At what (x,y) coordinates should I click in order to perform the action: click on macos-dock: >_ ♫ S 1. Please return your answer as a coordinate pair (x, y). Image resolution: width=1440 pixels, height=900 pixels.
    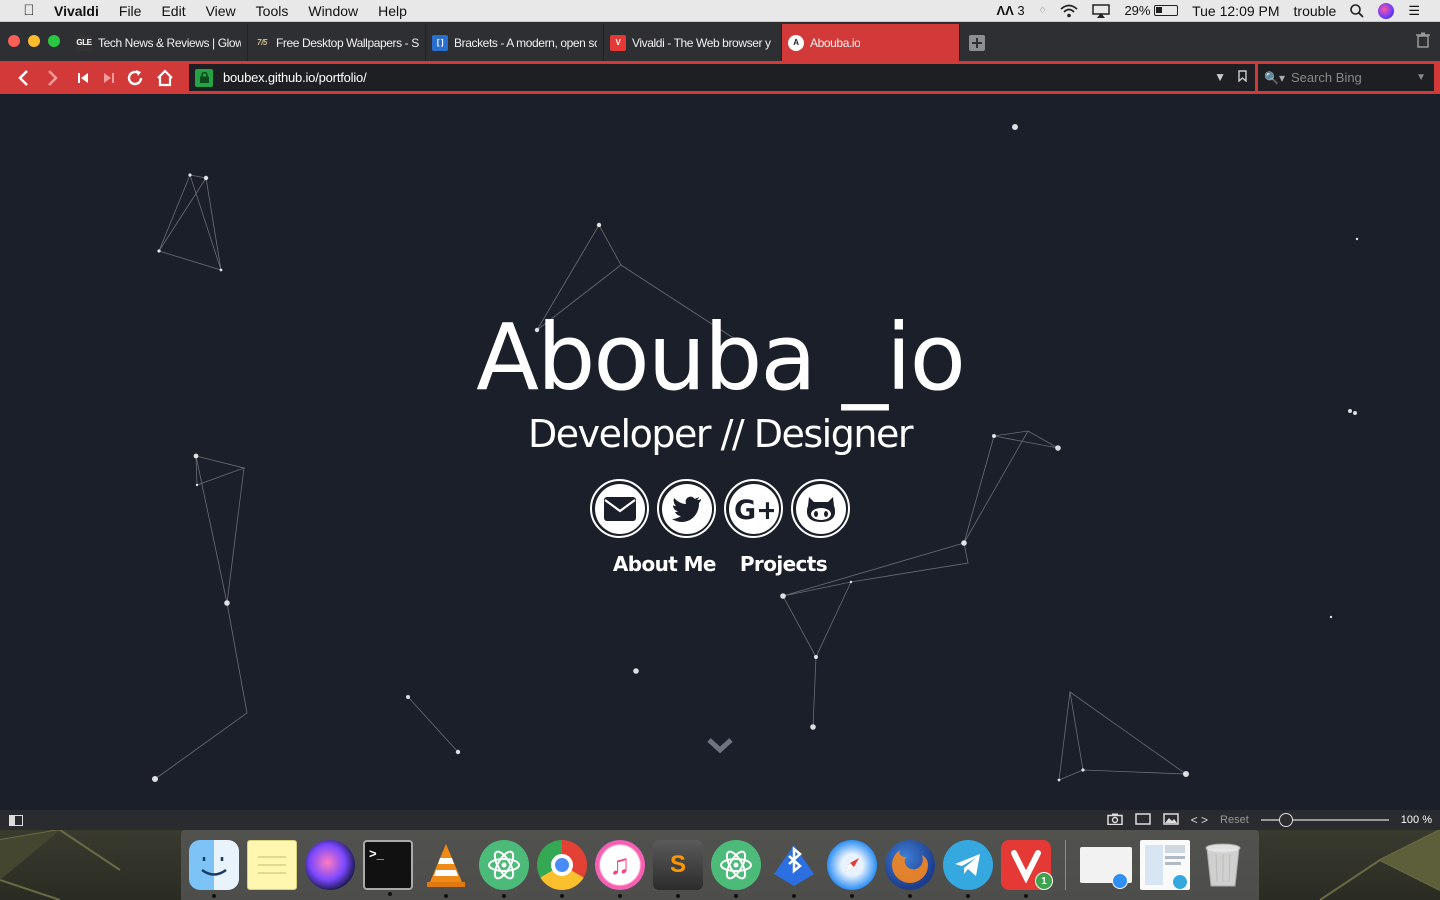
    Looking at the image, I should click on (720, 865).